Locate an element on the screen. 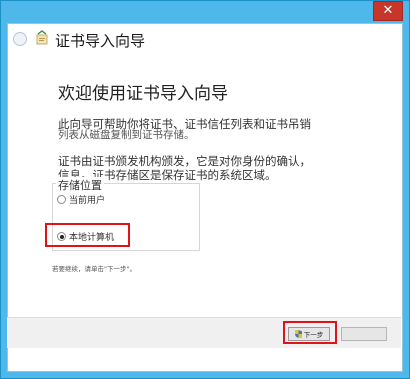 Image resolution: width=410 pixels, height=379 pixels. close-button: ✕ is located at coordinates (388, 11).